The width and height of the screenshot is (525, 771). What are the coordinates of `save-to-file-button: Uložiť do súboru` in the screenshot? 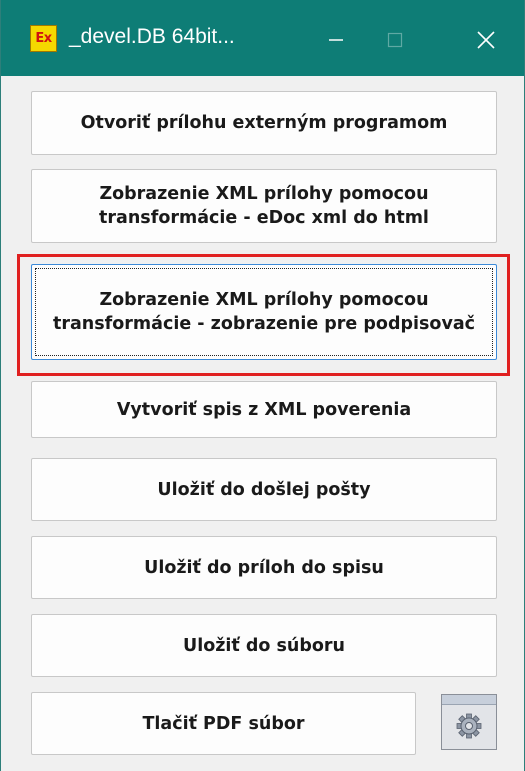 It's located at (264, 645).